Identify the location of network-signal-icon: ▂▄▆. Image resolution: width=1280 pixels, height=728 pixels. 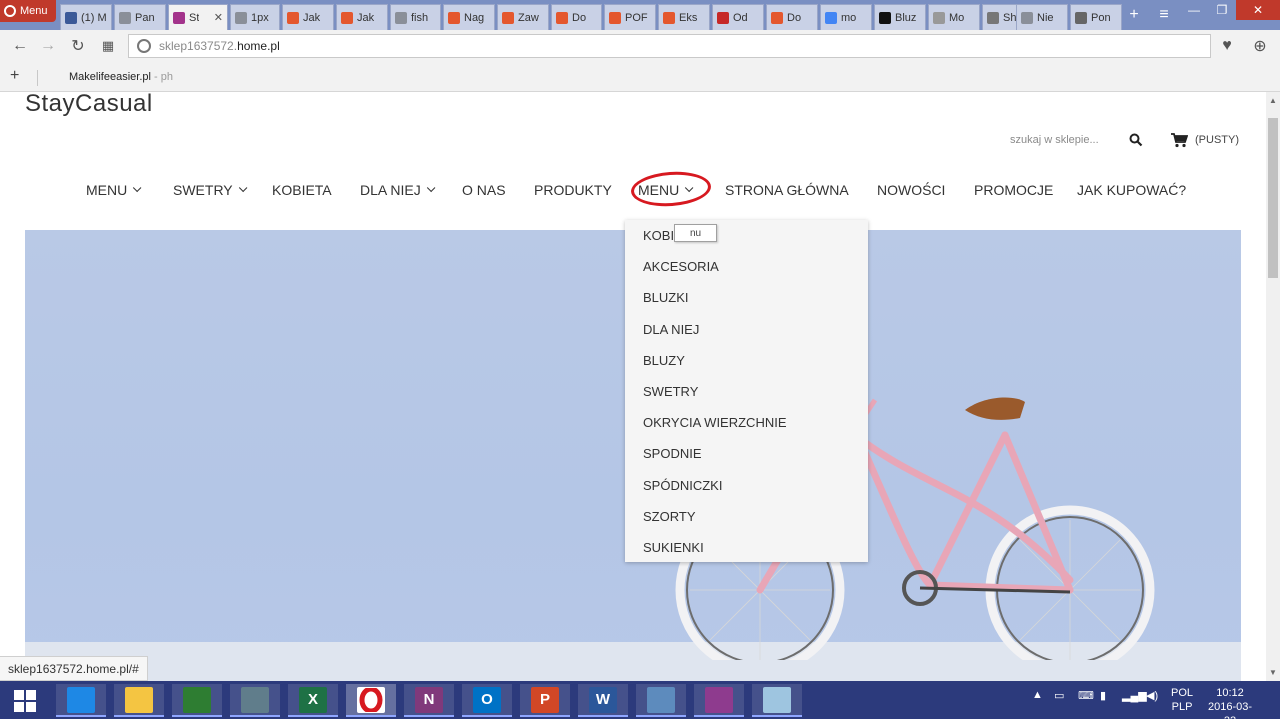
(1134, 695).